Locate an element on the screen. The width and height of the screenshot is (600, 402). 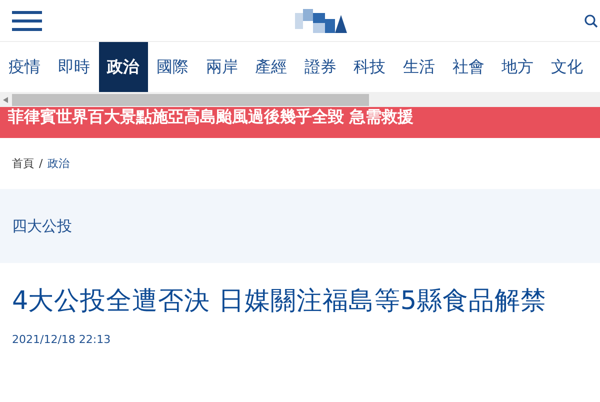
news-ticker: 菲律賓世界百大景點施亞高島颱風過後幾乎全毀 急需救援 is located at coordinates (300, 122).